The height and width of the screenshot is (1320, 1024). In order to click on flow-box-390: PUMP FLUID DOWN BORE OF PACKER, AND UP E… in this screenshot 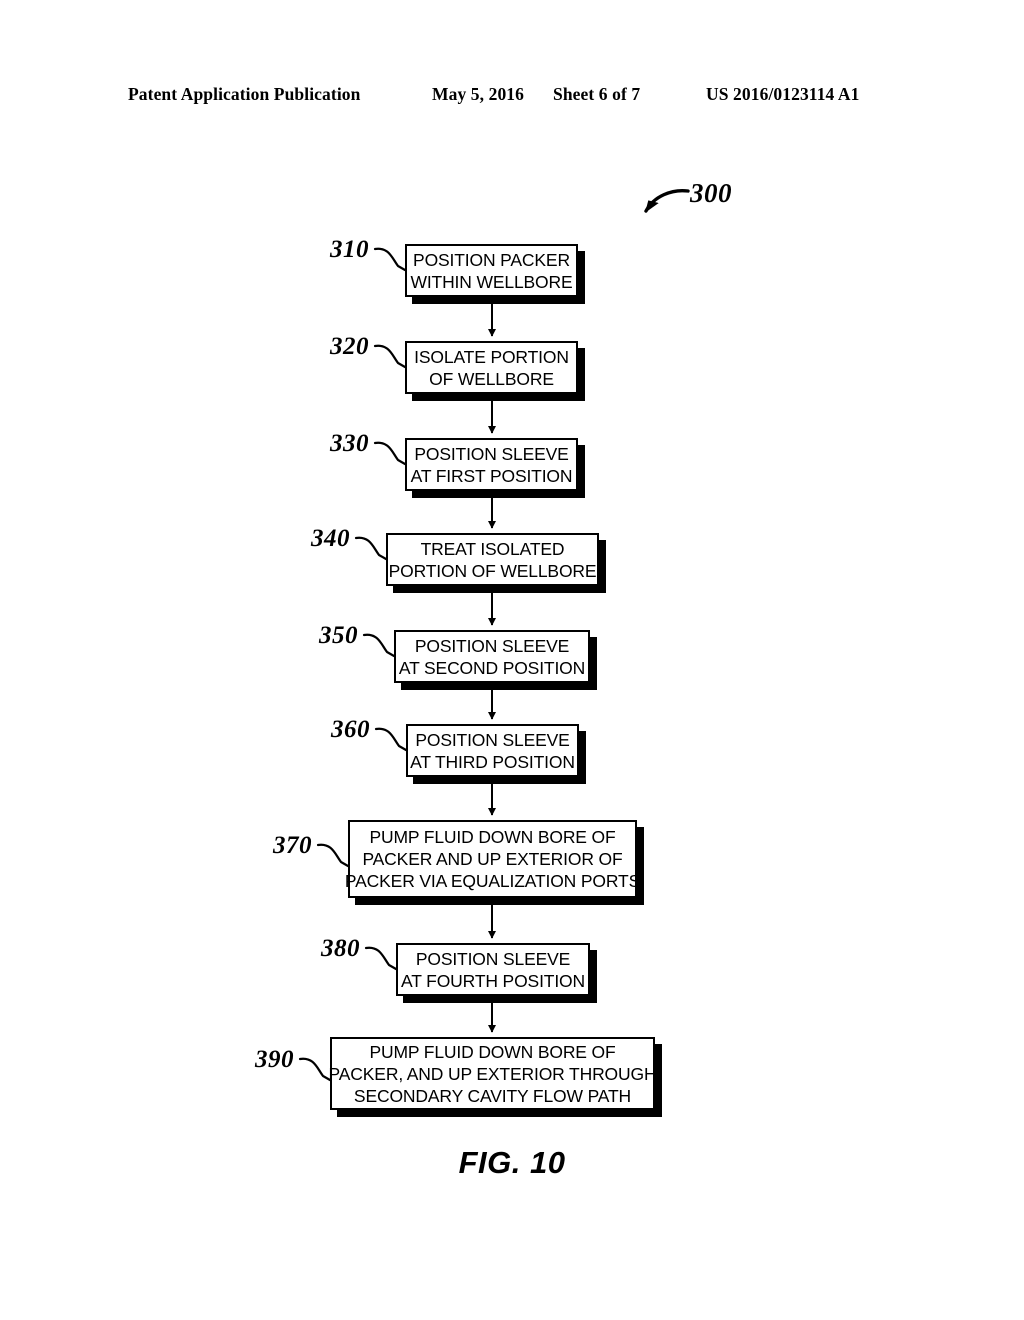, I will do `click(492, 1073)`.